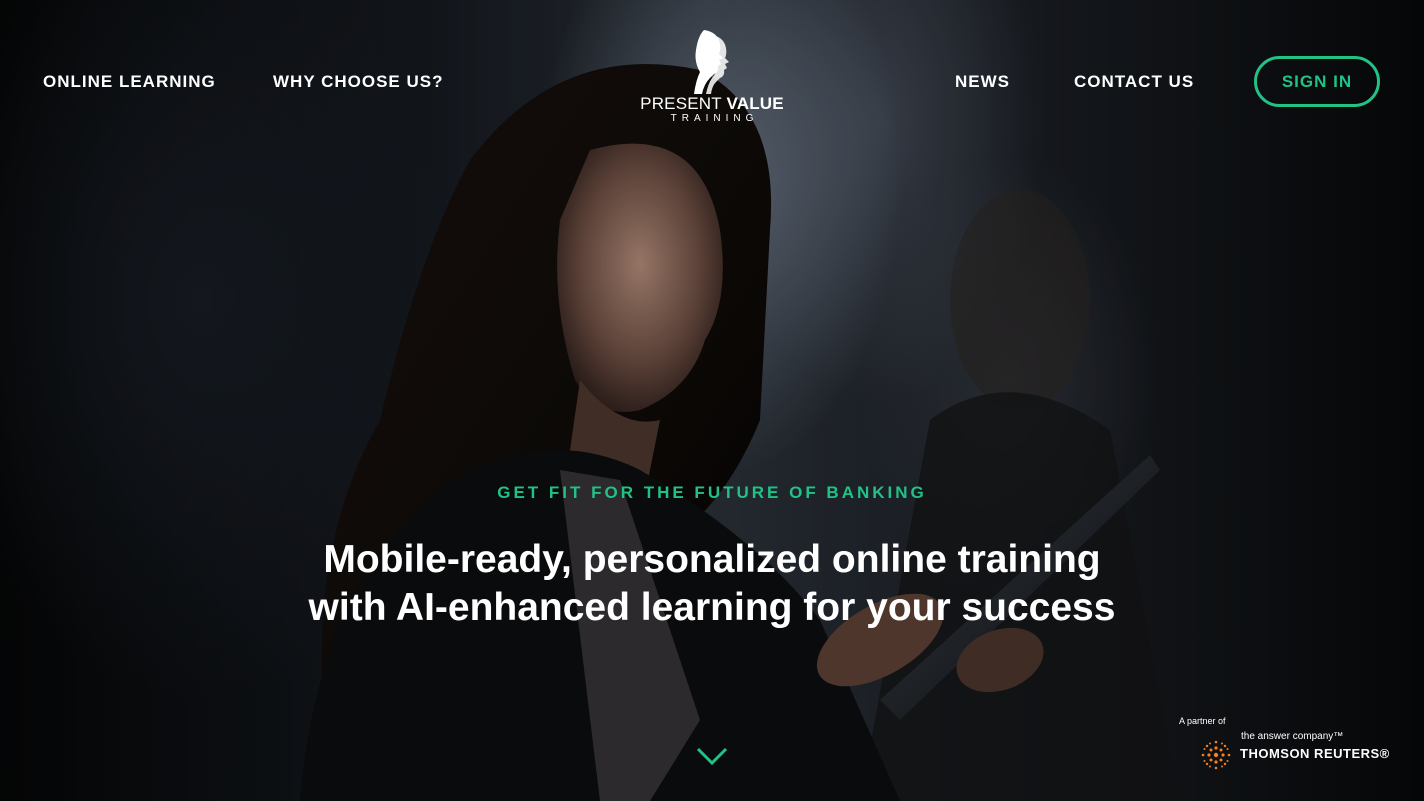 The image size is (1424, 801). Describe the element at coordinates (129, 82) in the screenshot. I see `nav-online-learning: ONLINE LEARNING` at that location.